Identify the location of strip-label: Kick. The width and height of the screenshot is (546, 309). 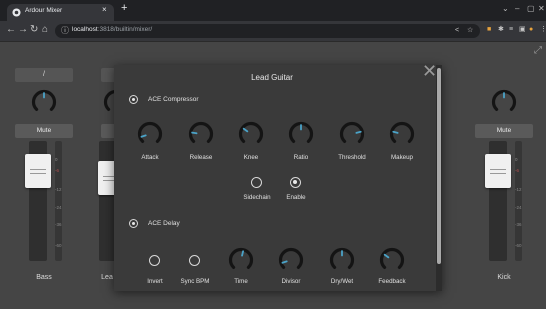
(504, 277).